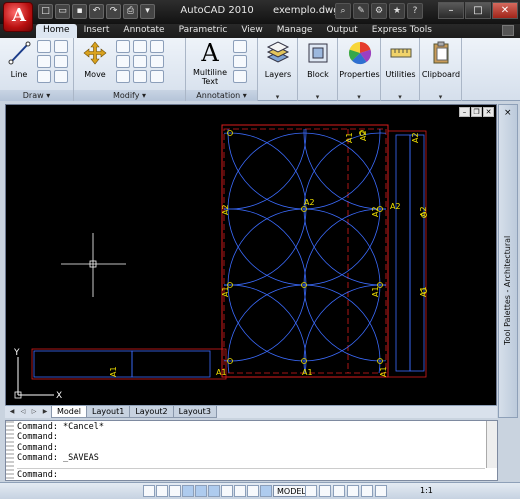  Describe the element at coordinates (34, 412) in the screenshot. I see `next-tab-icon: ▷` at that location.